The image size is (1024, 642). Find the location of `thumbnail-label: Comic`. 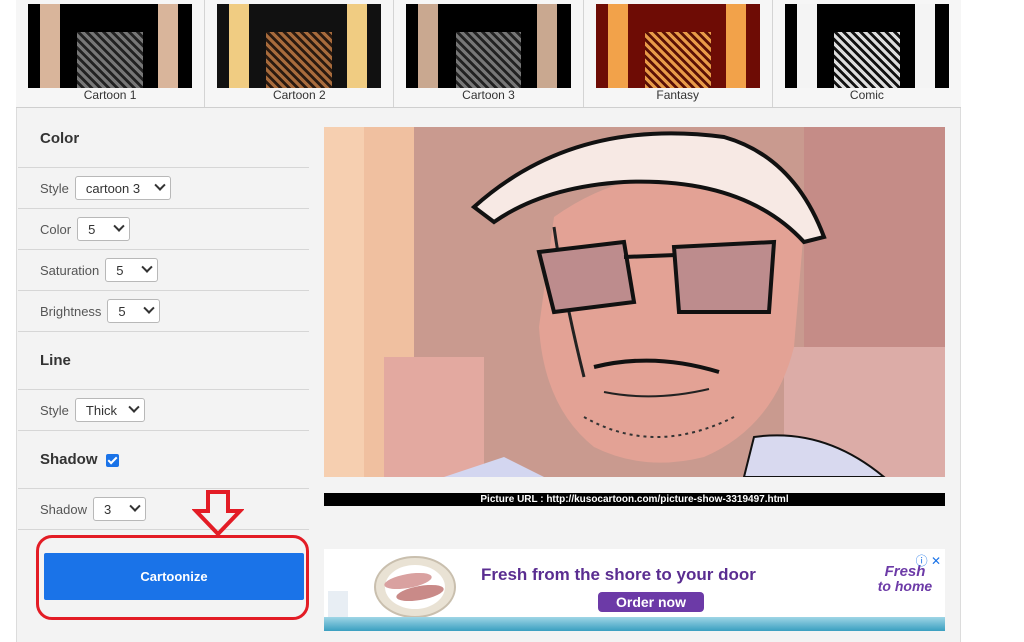

thumbnail-label: Comic is located at coordinates (866, 95).